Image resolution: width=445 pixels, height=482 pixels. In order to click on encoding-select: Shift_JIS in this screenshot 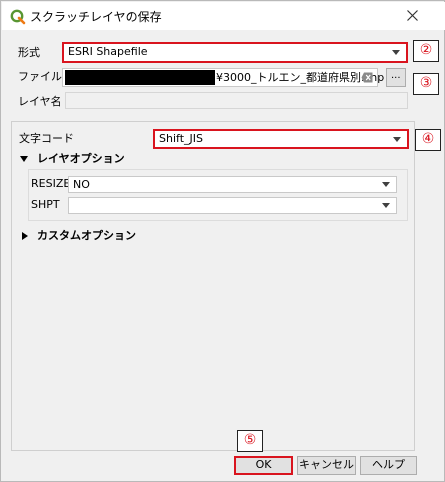, I will do `click(281, 139)`.